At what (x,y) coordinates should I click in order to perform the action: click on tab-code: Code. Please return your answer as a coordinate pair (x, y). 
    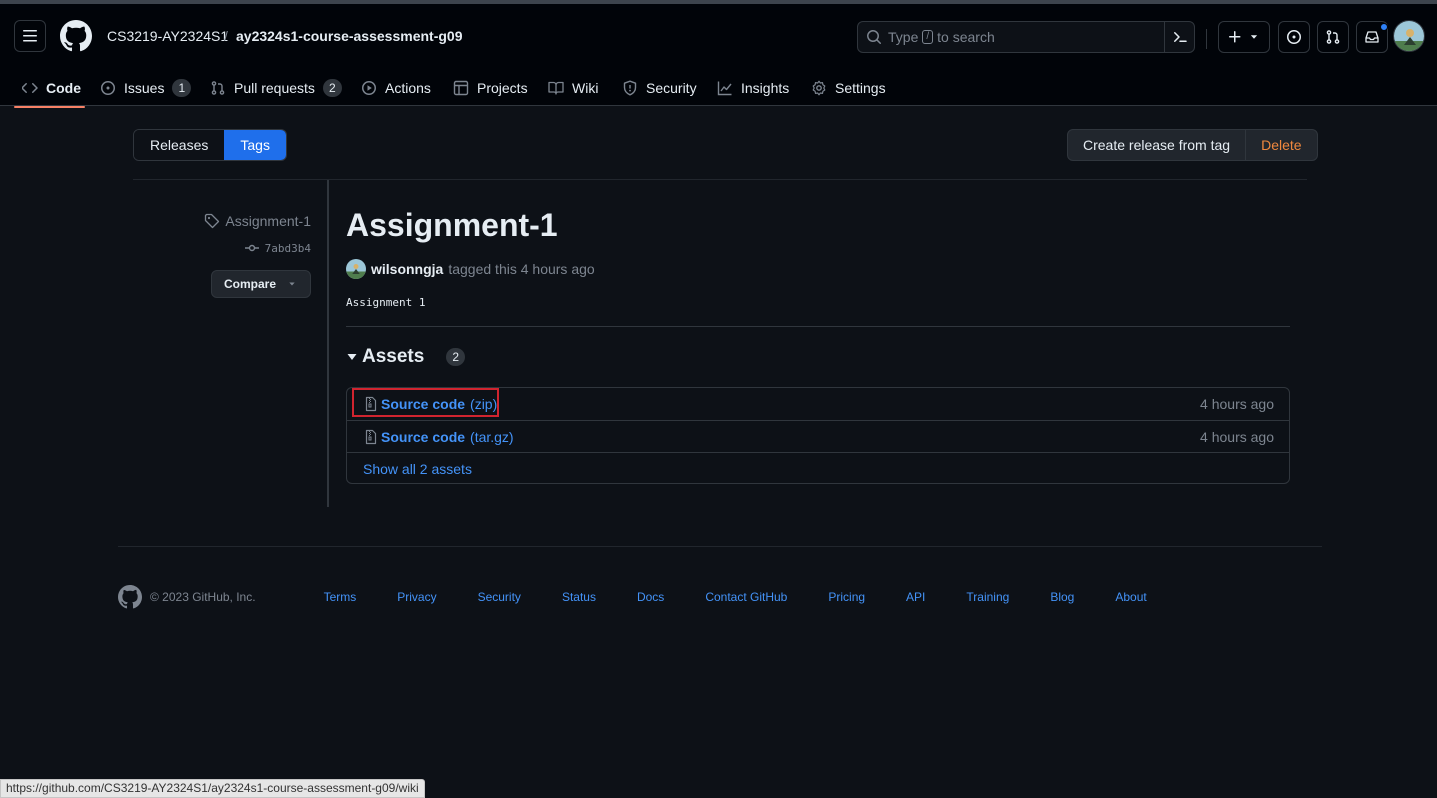
    Looking at the image, I should click on (51, 88).